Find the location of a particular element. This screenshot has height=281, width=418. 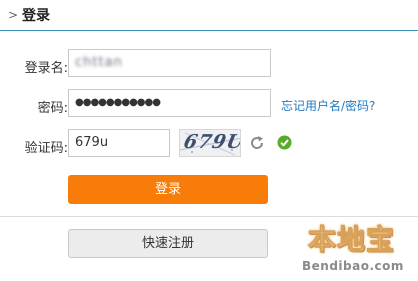

login-button: 登录 is located at coordinates (168, 189).